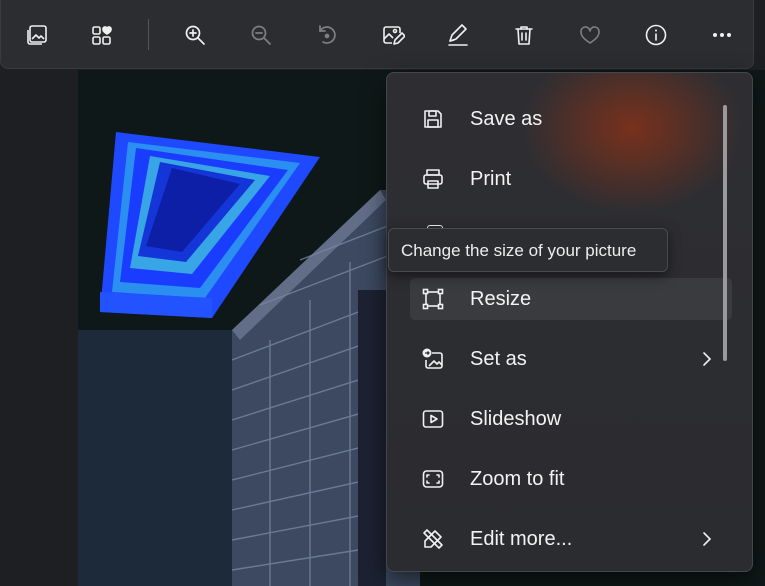  I want to click on top-toolbar, so click(377, 34).